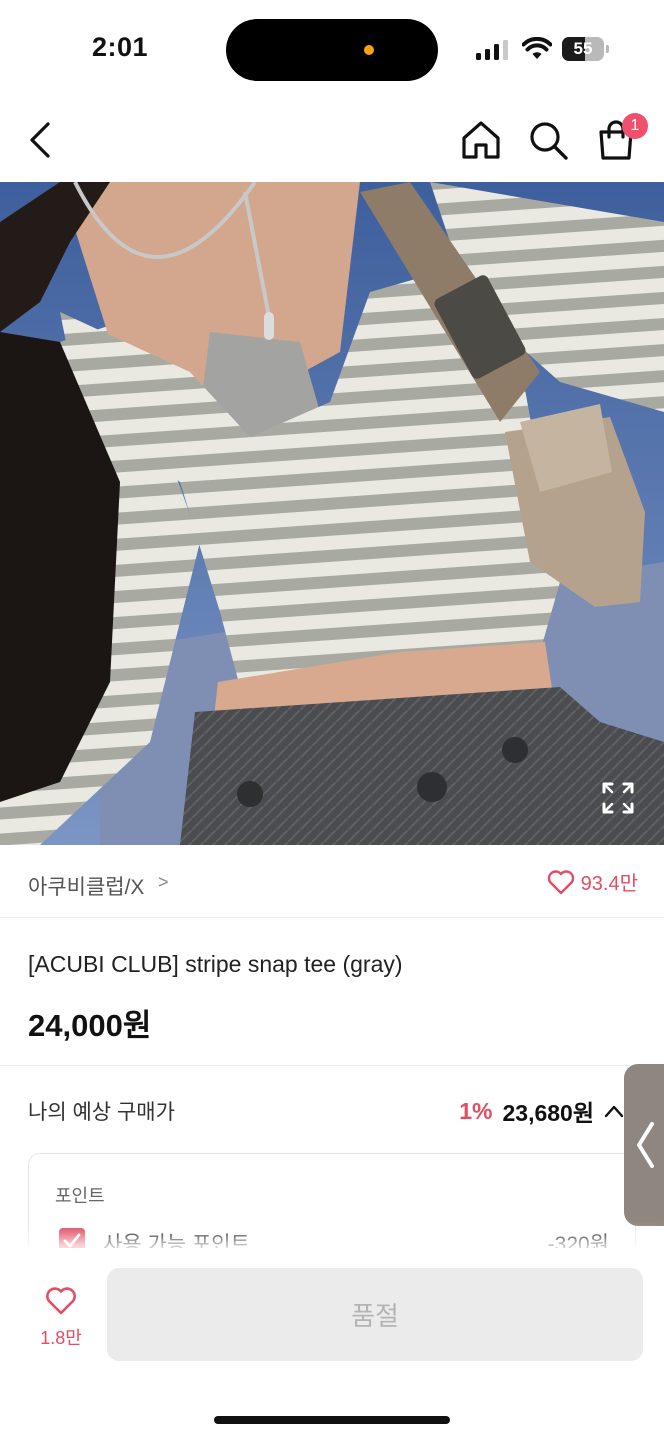 The image size is (664, 1440). I want to click on battery-percent: 55, so click(583, 48).